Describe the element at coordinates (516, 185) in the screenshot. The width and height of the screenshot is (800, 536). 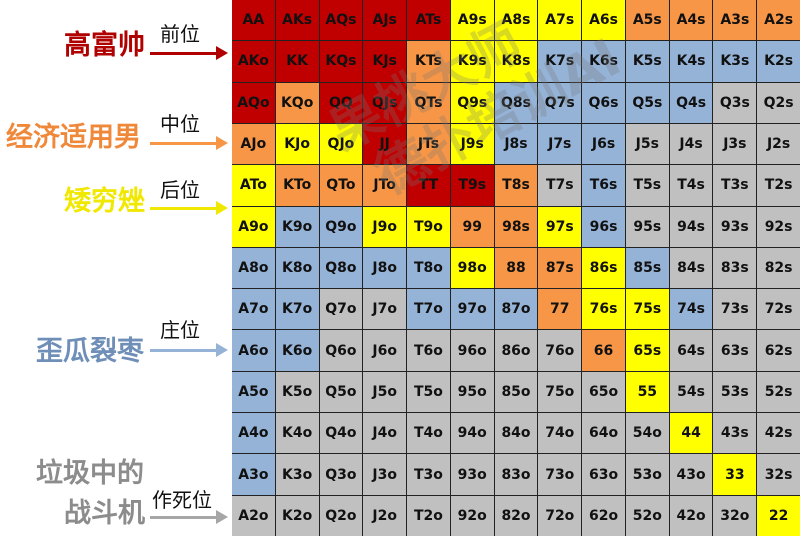
I see `hand-cell: T8s` at that location.